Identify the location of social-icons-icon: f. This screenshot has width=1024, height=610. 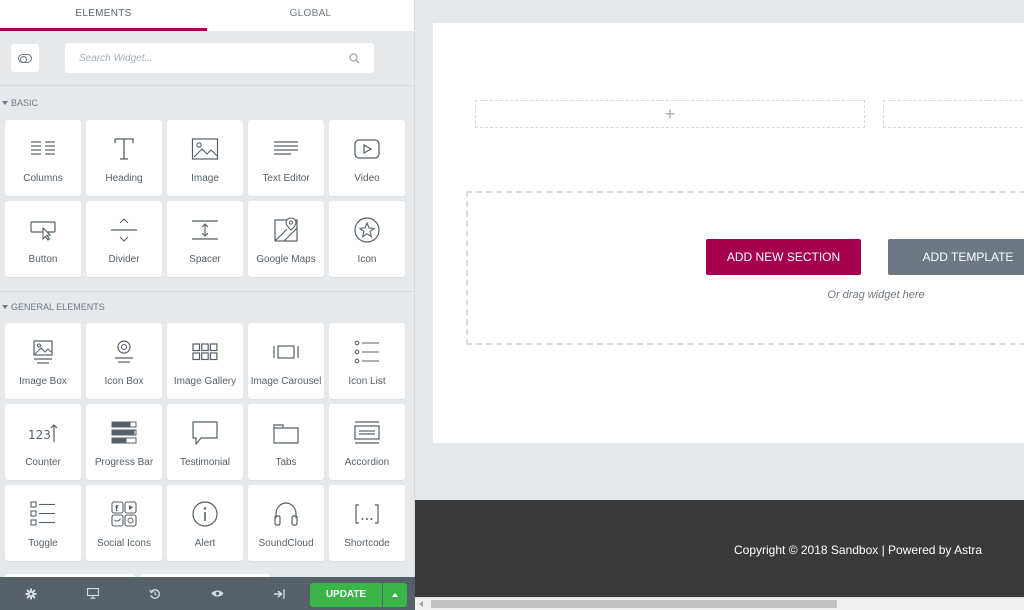
(124, 514).